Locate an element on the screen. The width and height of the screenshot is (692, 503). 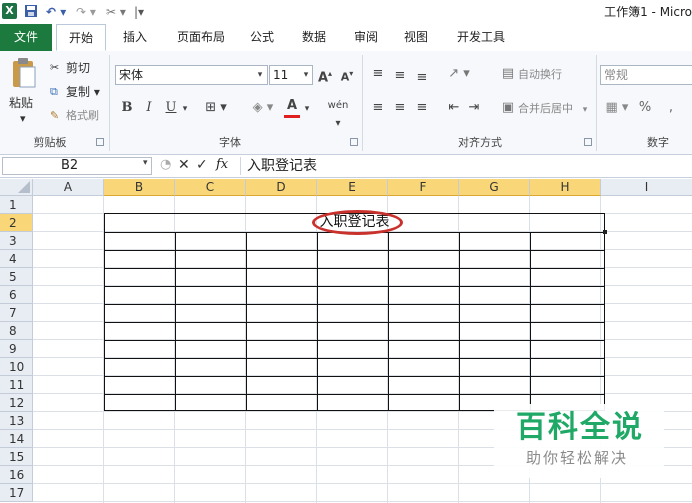
row-header-6: 6 is located at coordinates (16, 295).